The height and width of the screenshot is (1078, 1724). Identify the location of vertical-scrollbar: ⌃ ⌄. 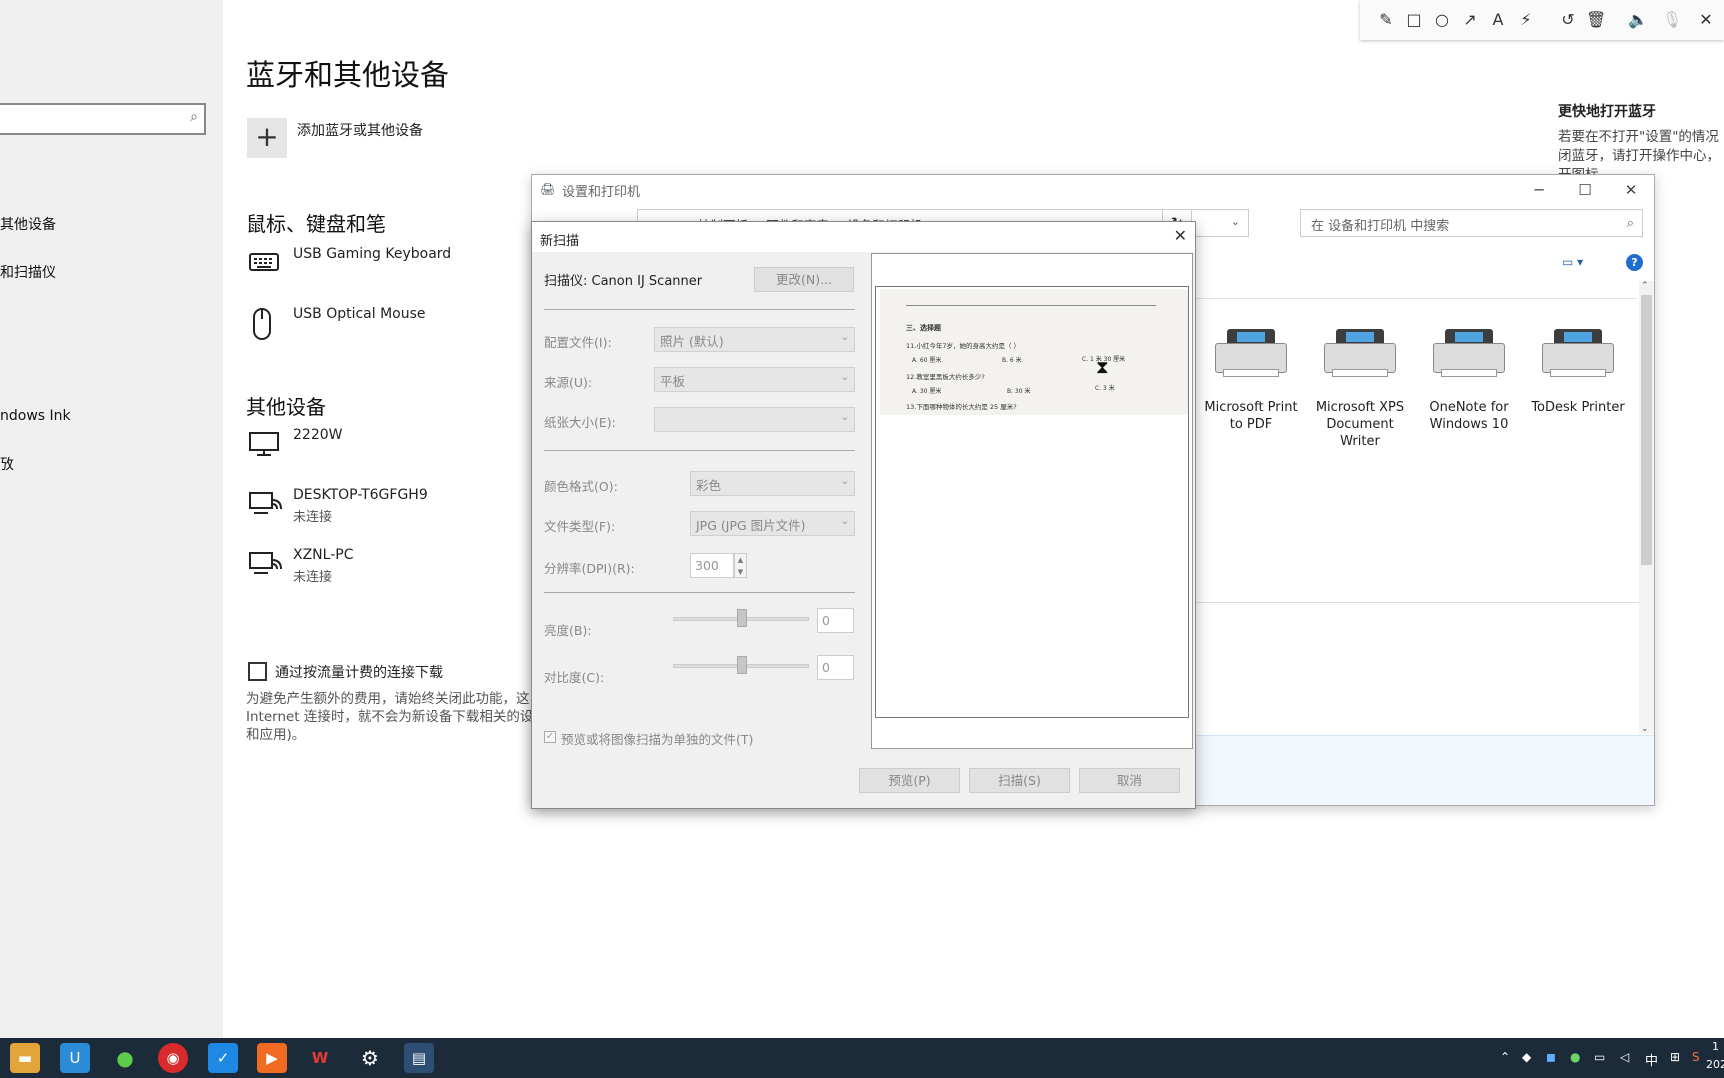
(1646, 507).